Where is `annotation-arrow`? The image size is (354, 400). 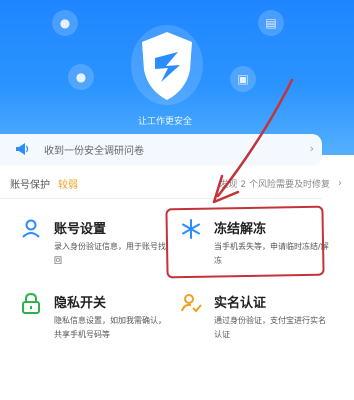
annotation-arrow is located at coordinates (253, 141).